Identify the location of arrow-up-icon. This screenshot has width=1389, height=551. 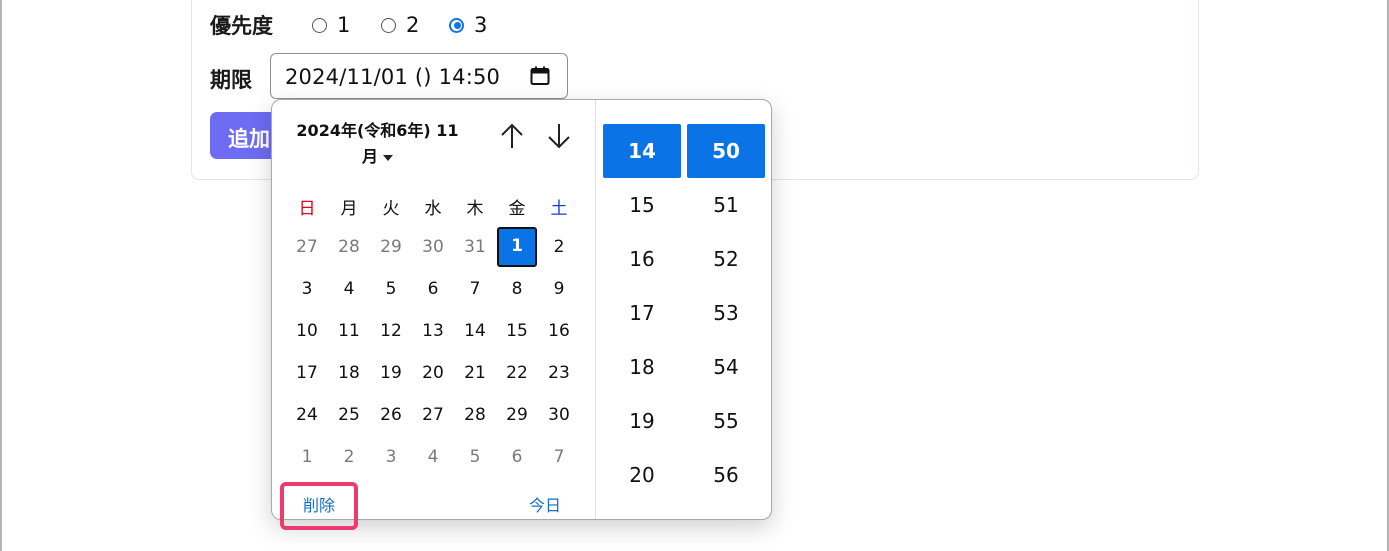
(512, 135).